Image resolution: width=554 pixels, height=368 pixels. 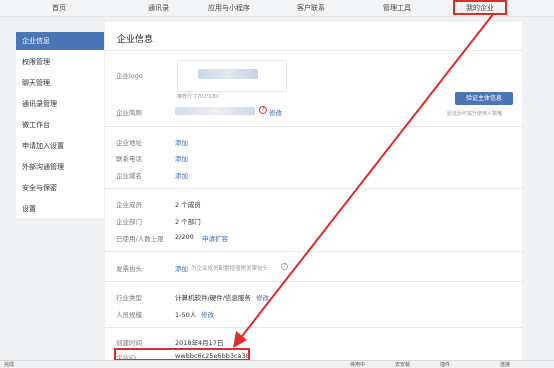 What do you see at coordinates (60, 104) in the screenshot?
I see `sidebar-item-contacts-management: 通讯录管理` at bounding box center [60, 104].